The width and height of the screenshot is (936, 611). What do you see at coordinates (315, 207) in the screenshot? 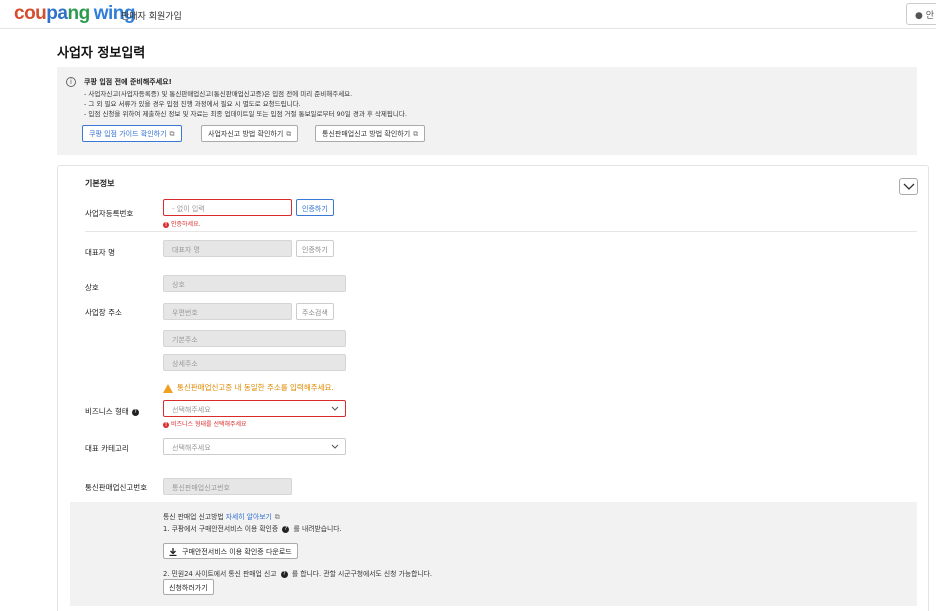
I see `business-number-verify-button: 인증하기` at bounding box center [315, 207].